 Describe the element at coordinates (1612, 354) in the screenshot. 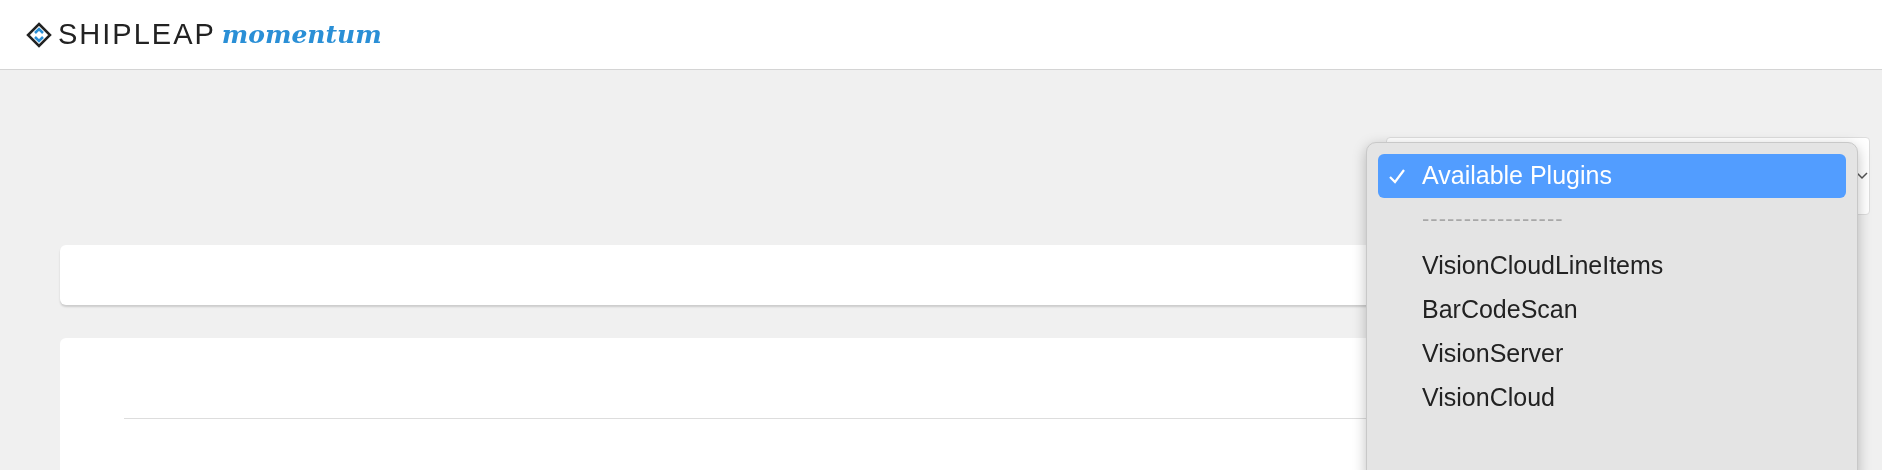

I see `menu-item: VisionServer` at that location.